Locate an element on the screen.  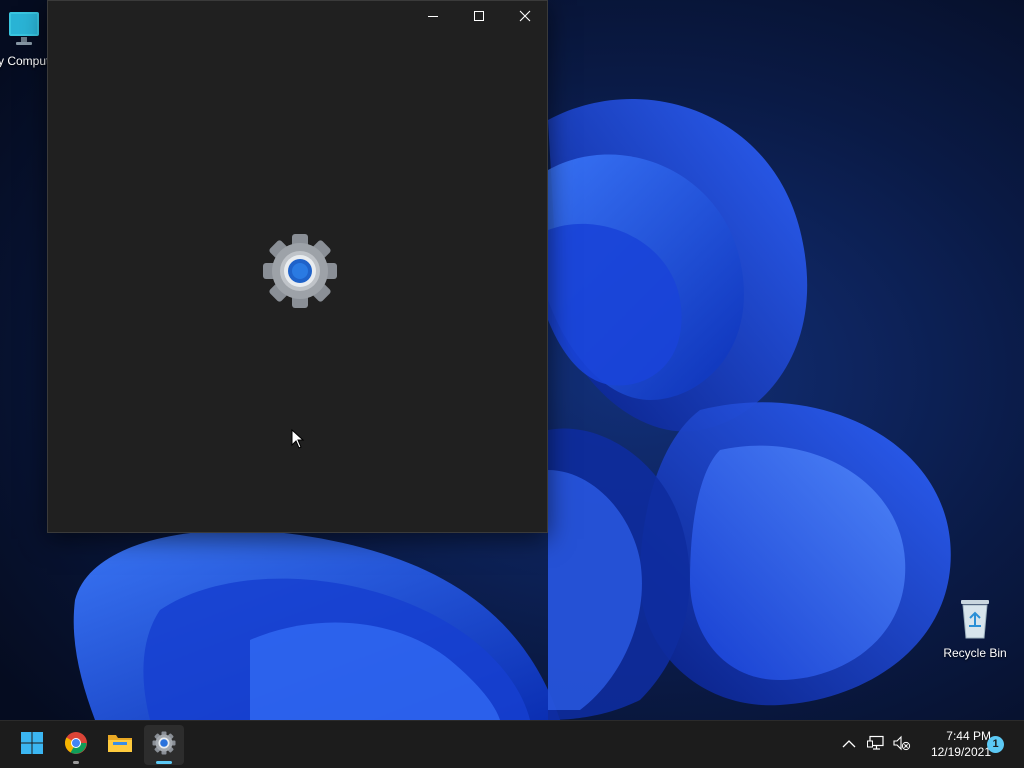
chevron-up-icon is located at coordinates (849, 745).